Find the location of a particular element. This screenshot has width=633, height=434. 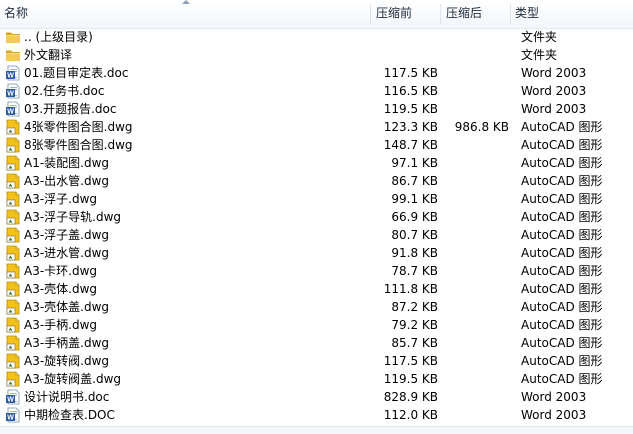

file-size-before: 66.9 KB is located at coordinates (414, 217).